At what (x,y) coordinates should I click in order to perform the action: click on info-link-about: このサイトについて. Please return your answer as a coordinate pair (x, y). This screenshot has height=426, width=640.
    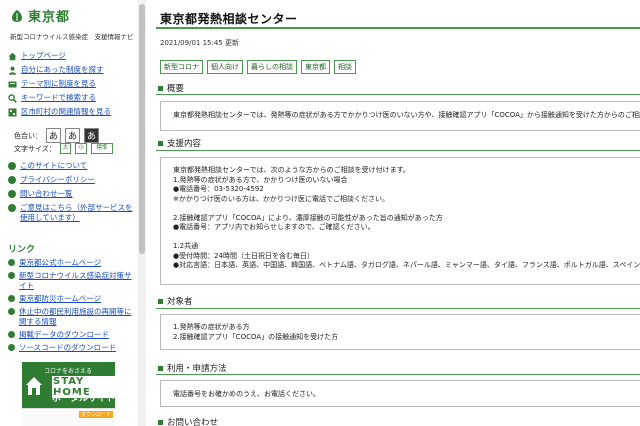
    Looking at the image, I should click on (53, 166).